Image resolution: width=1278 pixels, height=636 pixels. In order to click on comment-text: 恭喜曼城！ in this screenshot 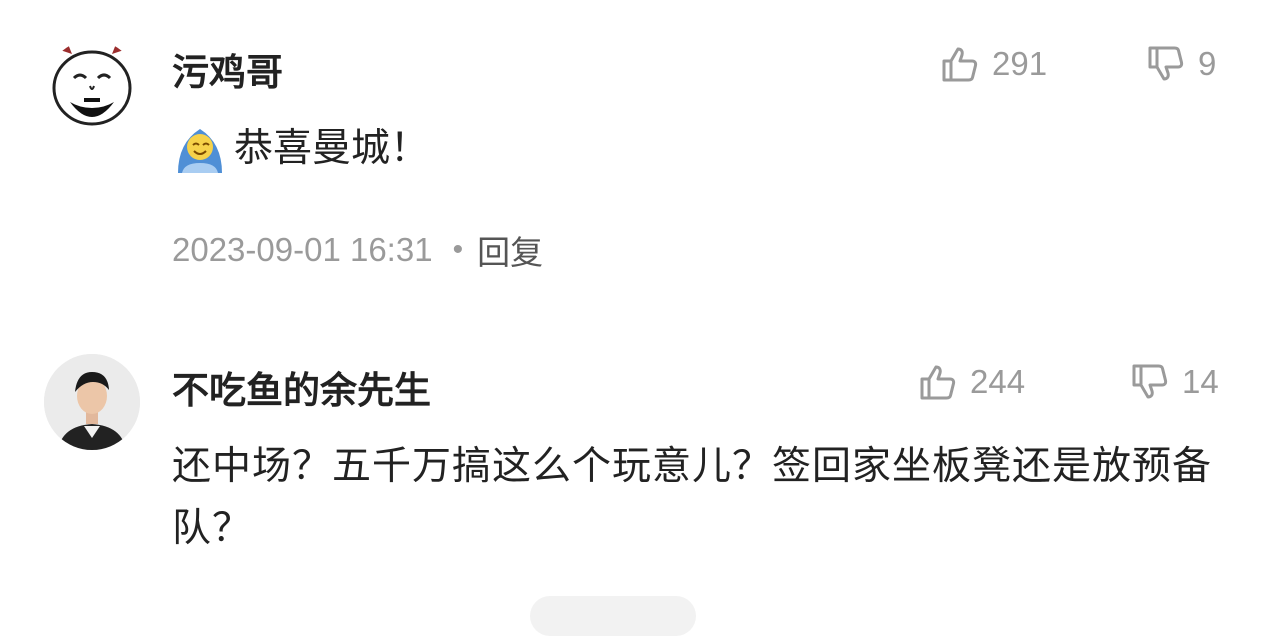, I will do `click(300, 149)`.